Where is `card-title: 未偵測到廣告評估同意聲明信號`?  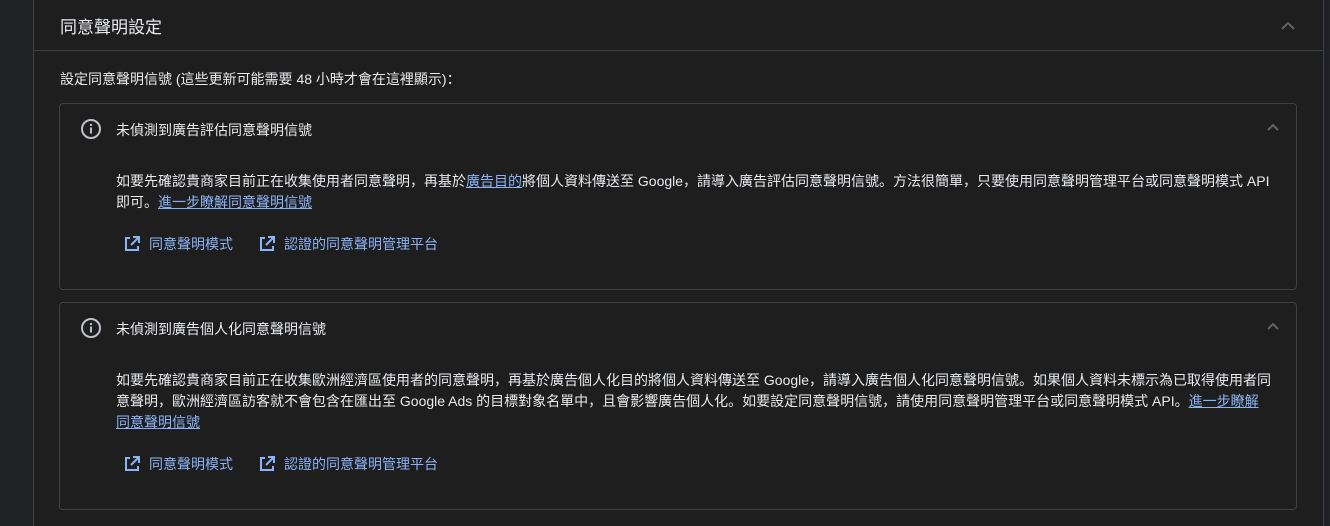
card-title: 未偵測到廣告評估同意聲明信號 is located at coordinates (214, 130).